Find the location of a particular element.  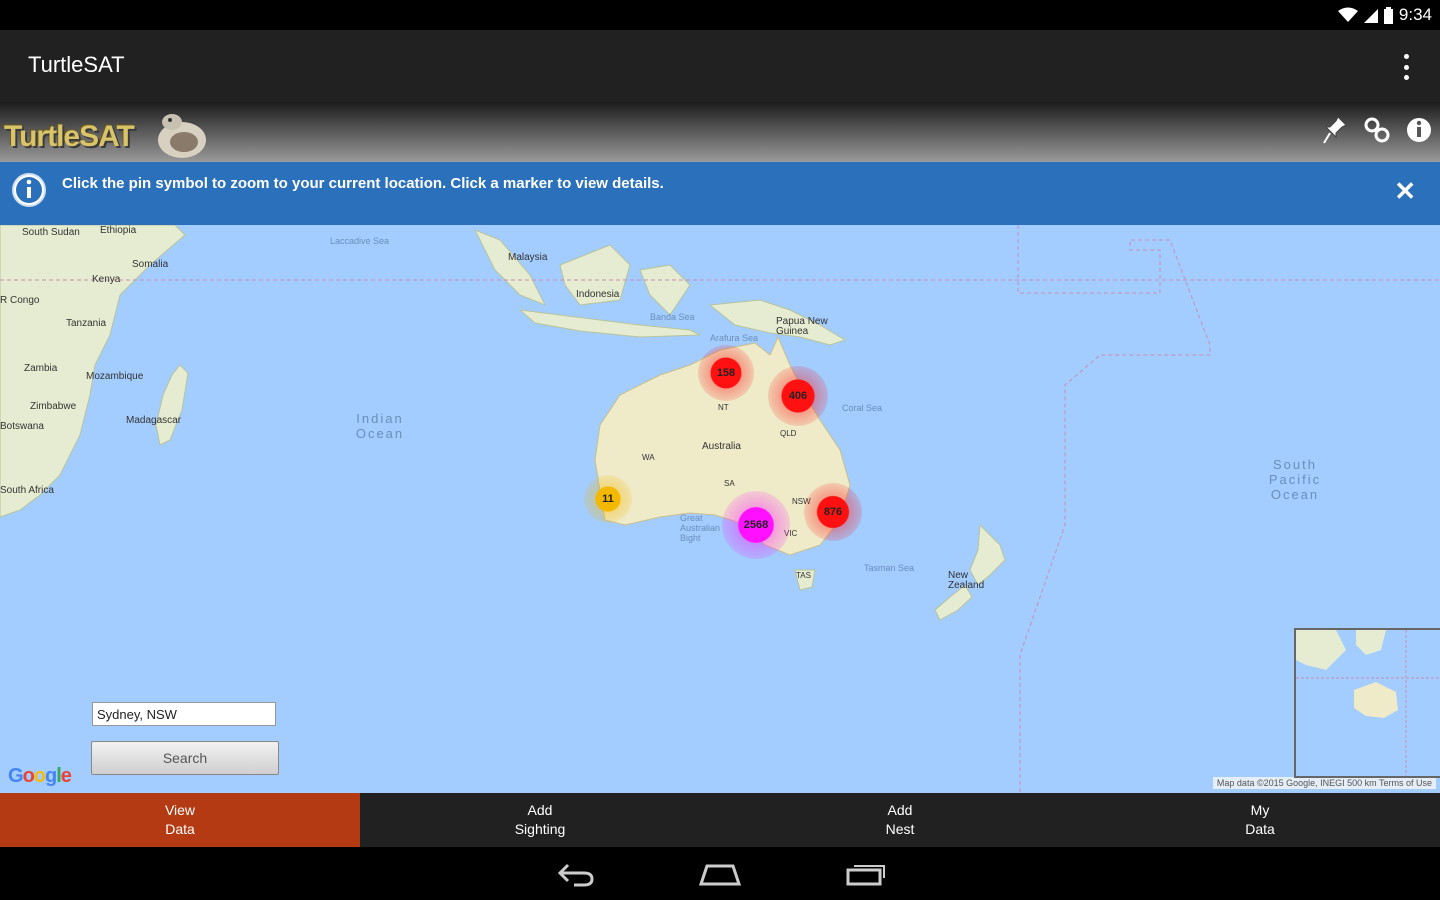

map-label: Tanzania is located at coordinates (86, 323).